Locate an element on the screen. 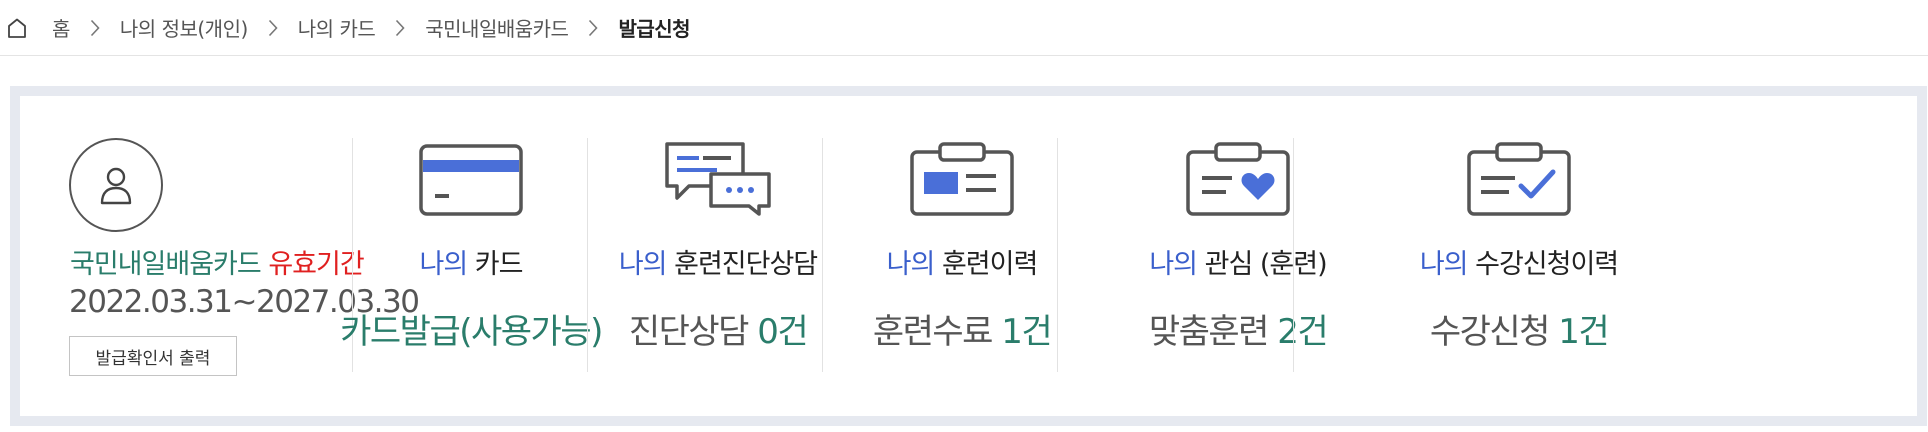 The width and height of the screenshot is (1928, 432). my-enrollment-history-item: 나의 수강신청이력 수강신청 1건 is located at coordinates (1519, 256).